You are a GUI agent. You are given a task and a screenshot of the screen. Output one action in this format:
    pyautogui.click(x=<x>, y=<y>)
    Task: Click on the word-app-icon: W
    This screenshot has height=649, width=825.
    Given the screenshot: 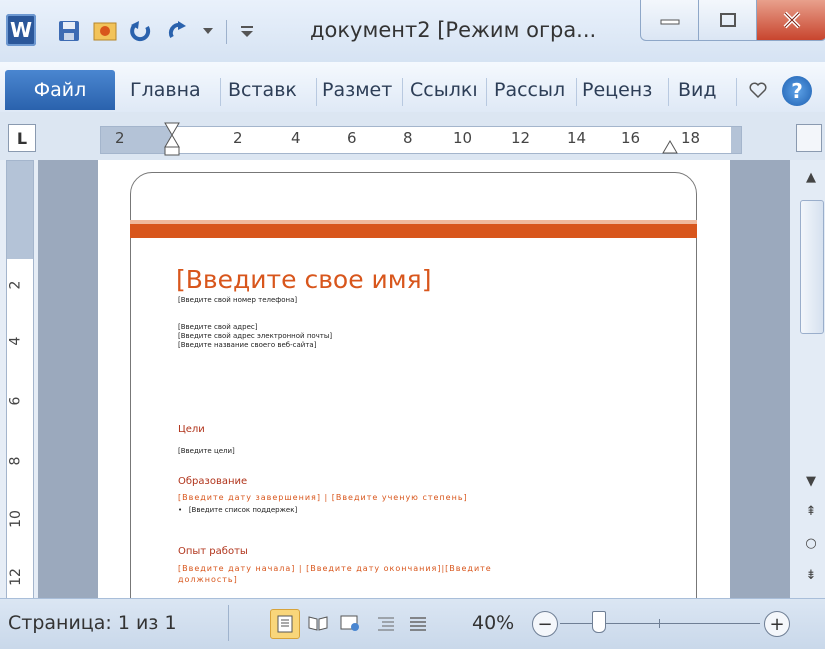 What is the action you would take?
    pyautogui.click(x=21, y=30)
    